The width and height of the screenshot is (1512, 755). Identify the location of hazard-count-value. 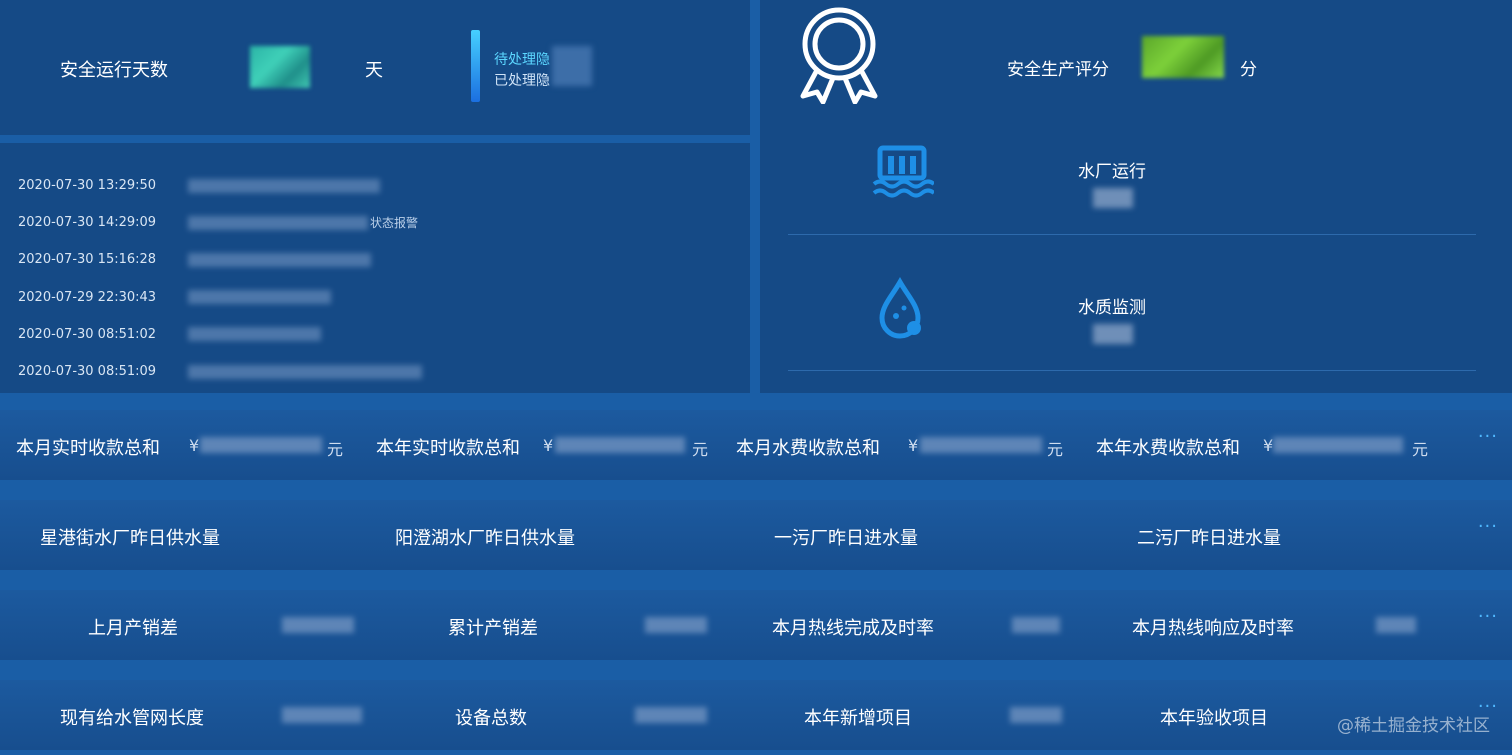
(572, 66).